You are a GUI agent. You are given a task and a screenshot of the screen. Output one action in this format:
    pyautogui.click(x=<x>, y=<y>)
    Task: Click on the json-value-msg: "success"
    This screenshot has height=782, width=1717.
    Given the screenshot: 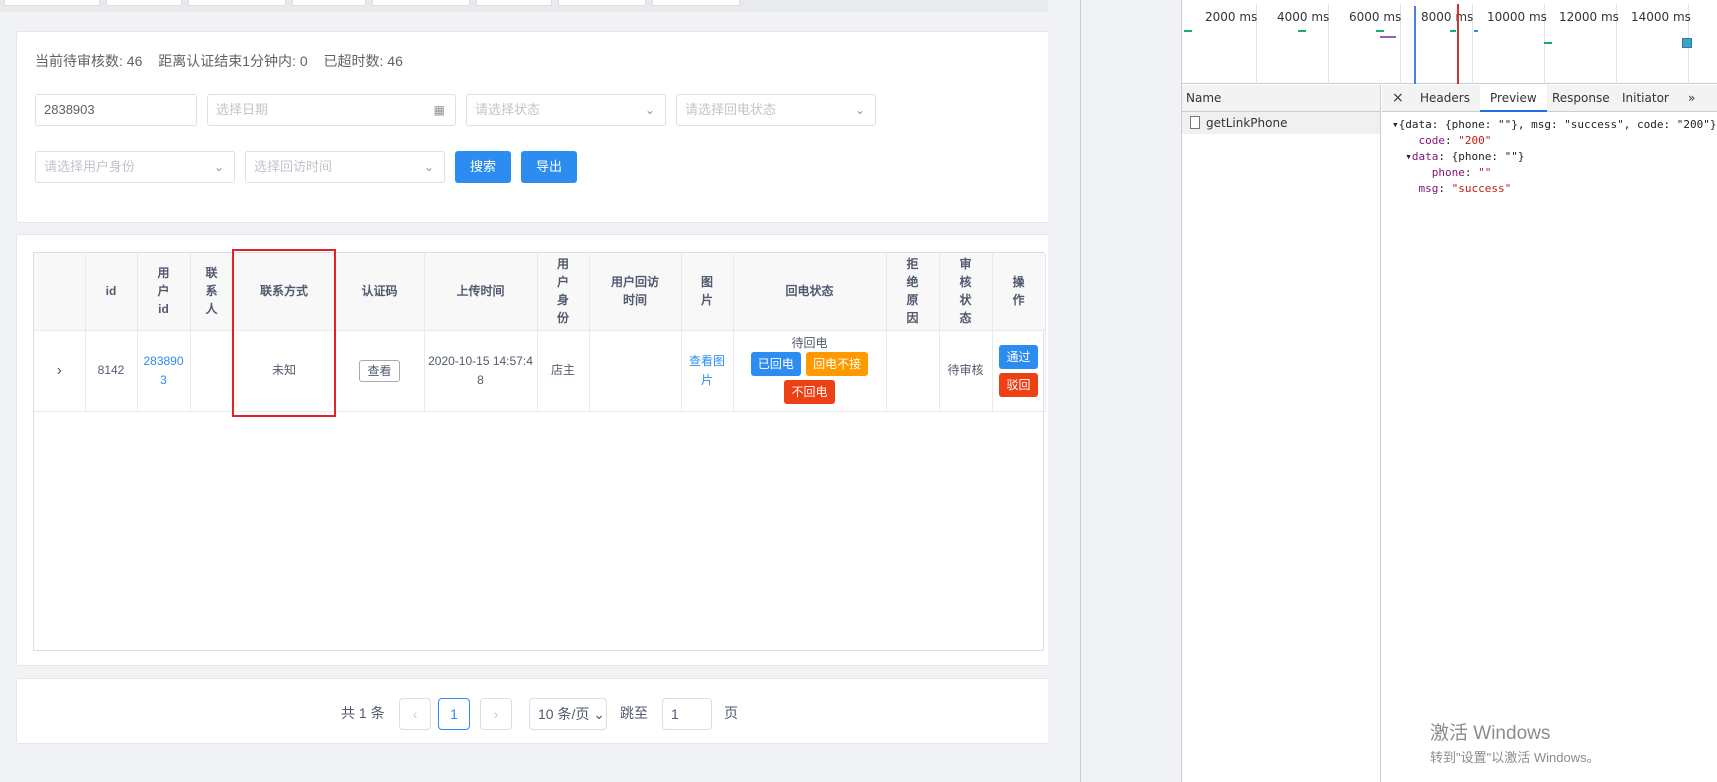 What is the action you would take?
    pyautogui.click(x=1481, y=188)
    